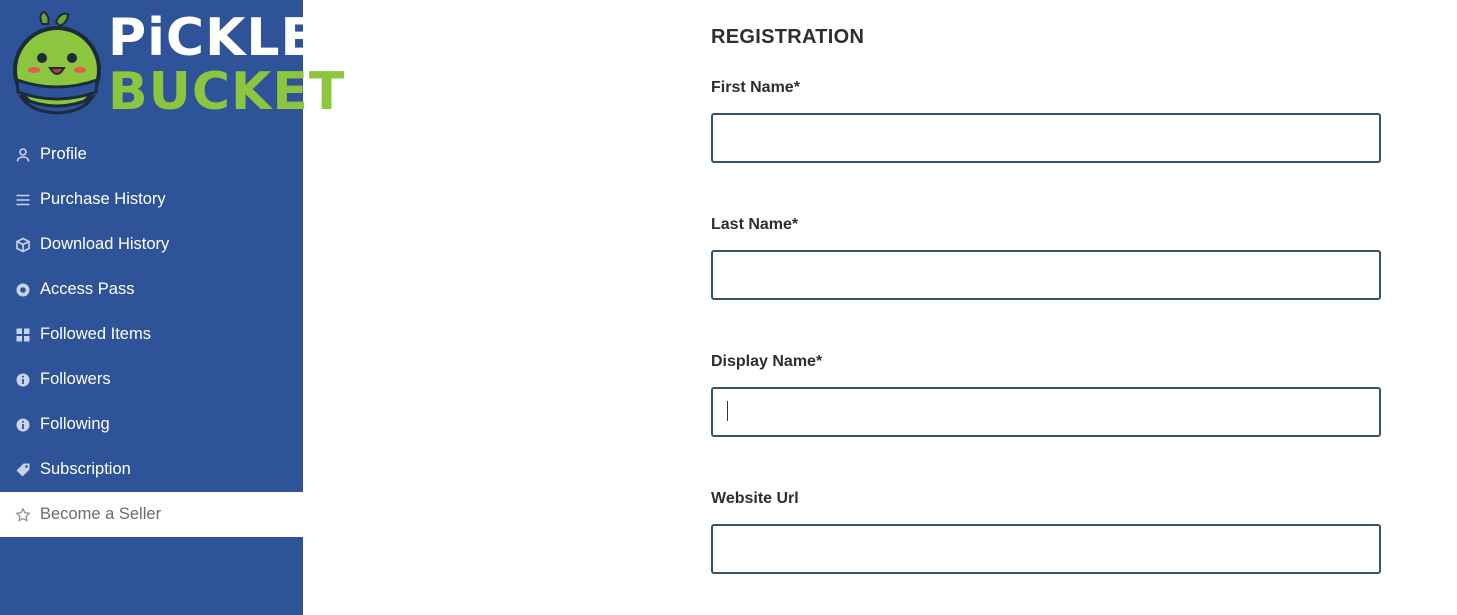 The height and width of the screenshot is (615, 1457). What do you see at coordinates (1046, 138) in the screenshot?
I see `first-name-input` at bounding box center [1046, 138].